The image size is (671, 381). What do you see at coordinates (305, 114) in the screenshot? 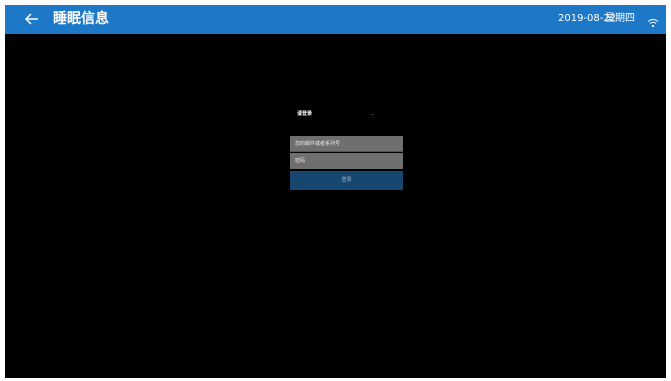
I see `login-title: 请登录` at bounding box center [305, 114].